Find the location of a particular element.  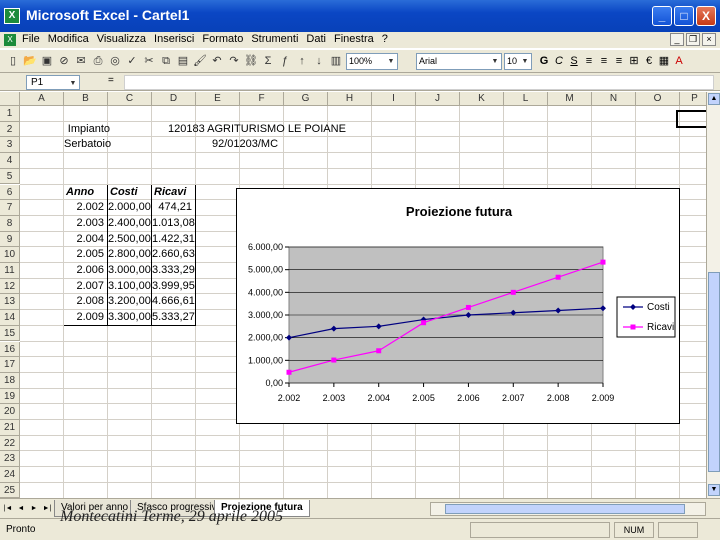

row-header: 1 is located at coordinates (10, 114).